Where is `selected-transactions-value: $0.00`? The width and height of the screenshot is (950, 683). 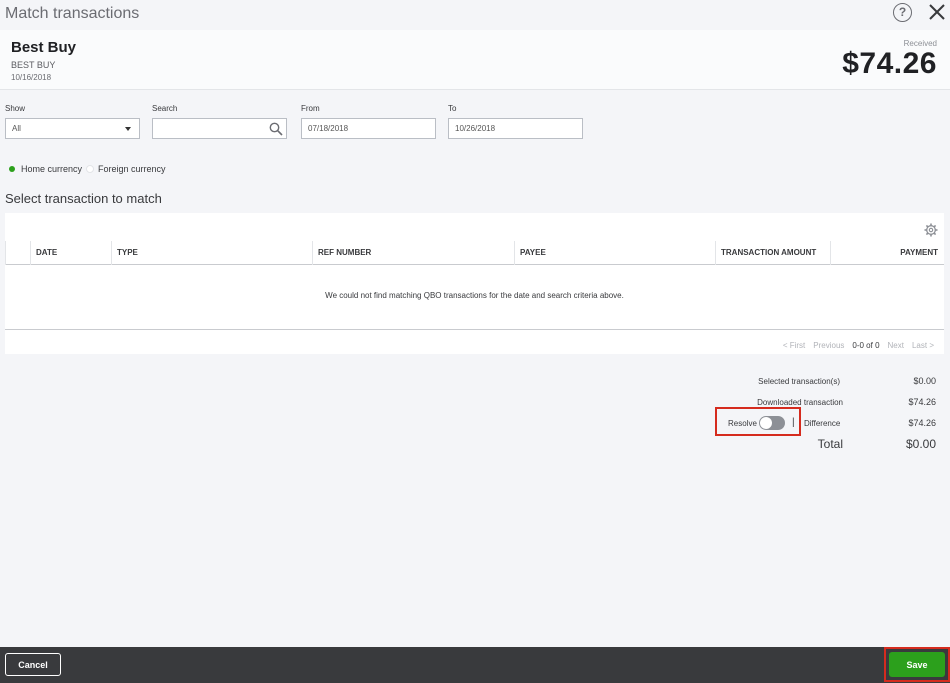 selected-transactions-value: $0.00 is located at coordinates (924, 381).